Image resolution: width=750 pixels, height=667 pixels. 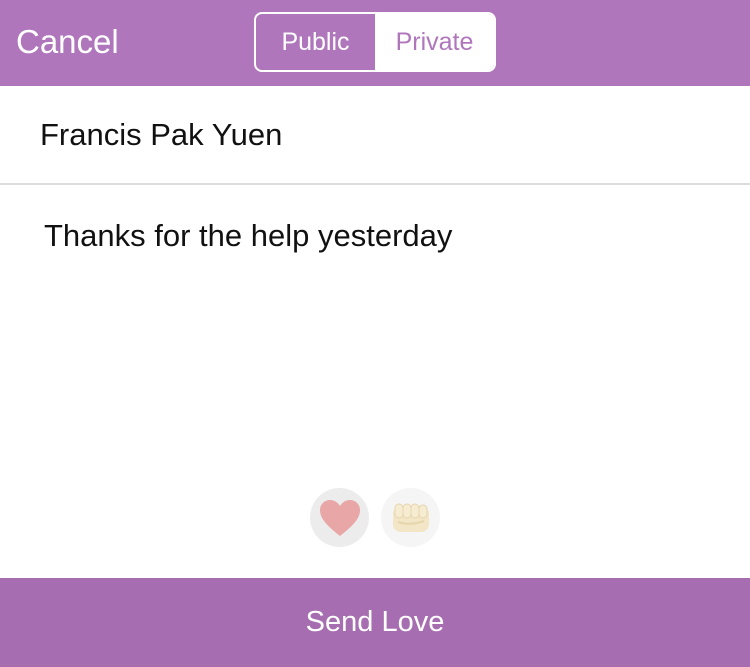 What do you see at coordinates (315, 42) in the screenshot?
I see `segment-public: Public` at bounding box center [315, 42].